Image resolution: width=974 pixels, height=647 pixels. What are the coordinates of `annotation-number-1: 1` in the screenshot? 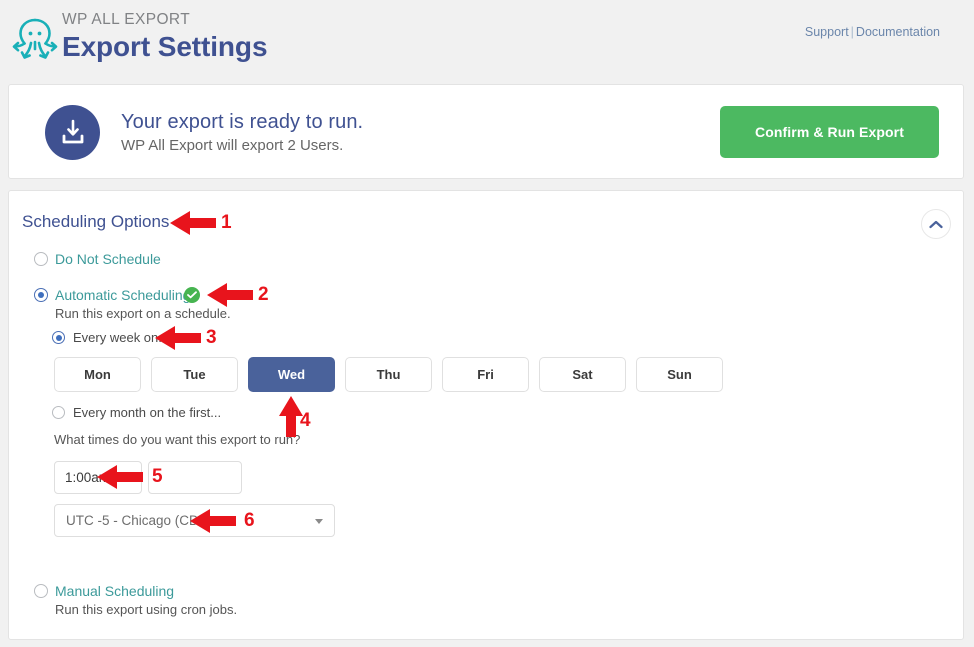 It's located at (226, 222).